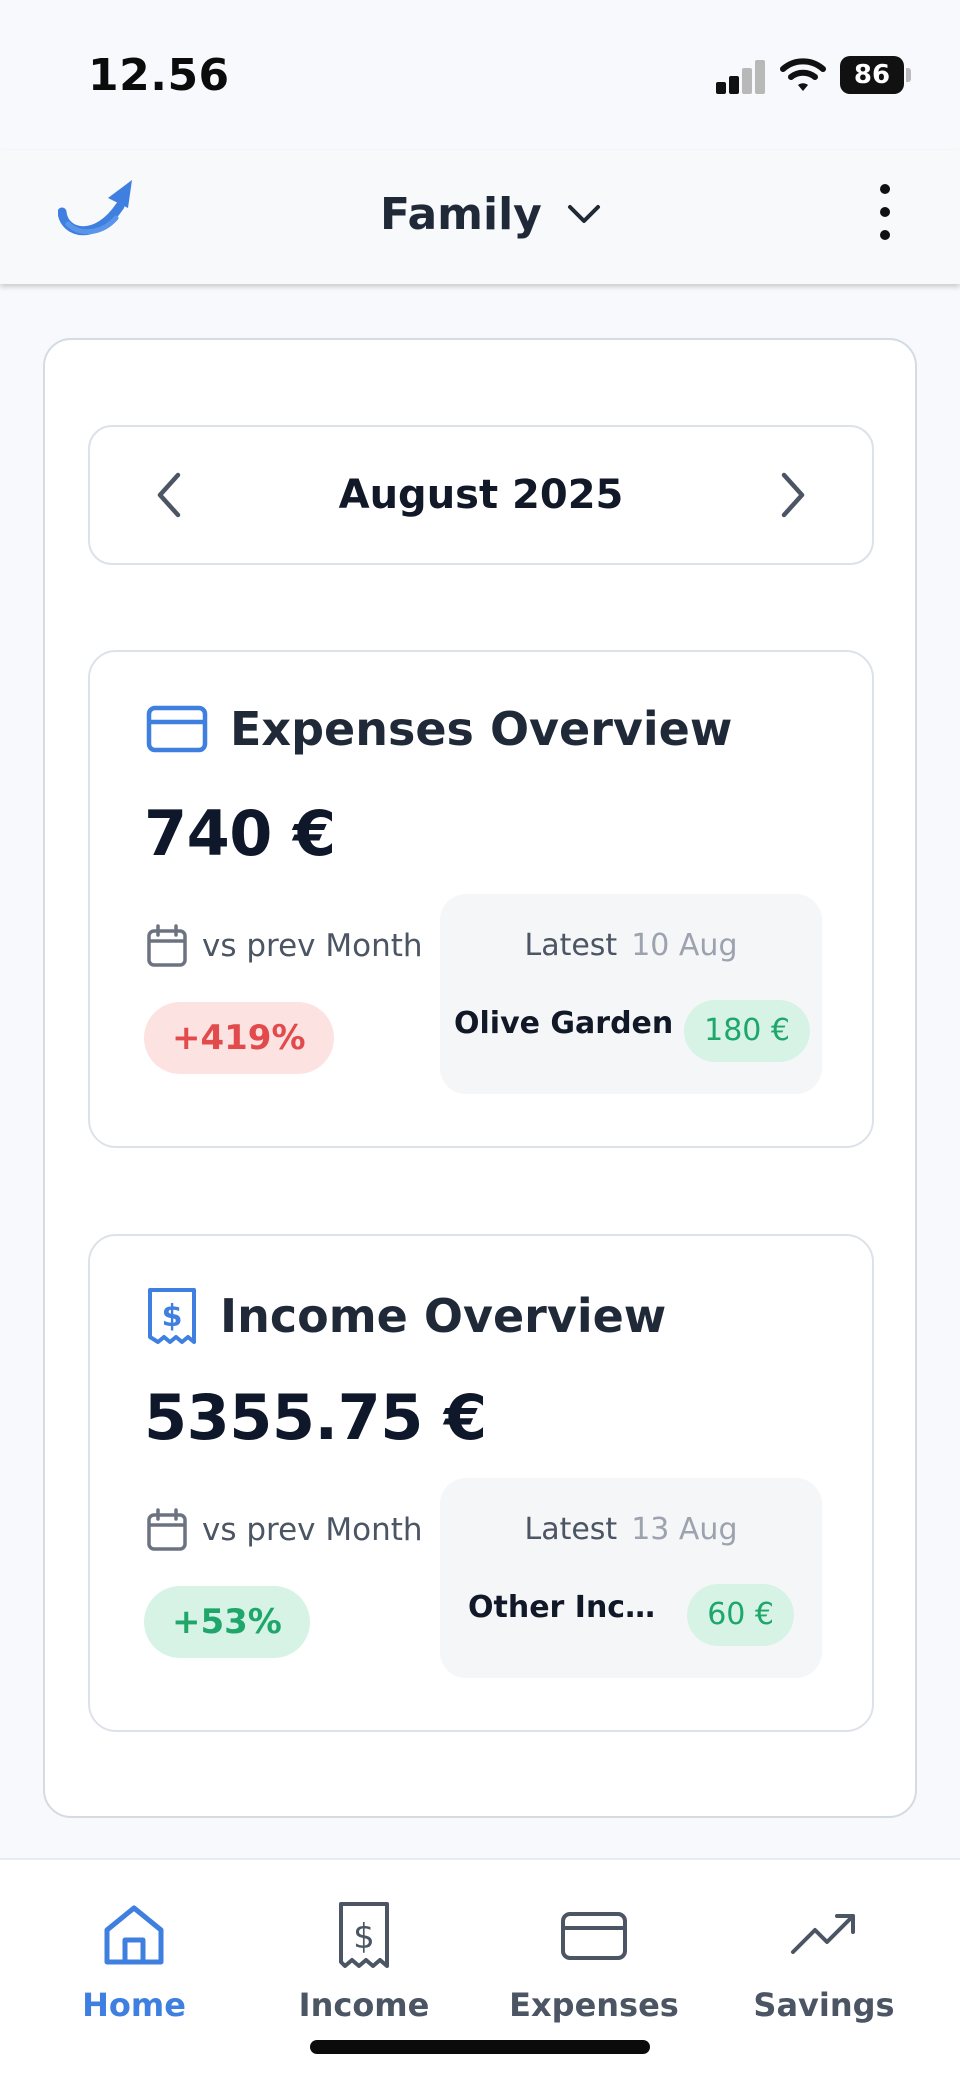  Describe the element at coordinates (564, 1023) in the screenshot. I see `latest-expense-name: Olive Garden` at that location.